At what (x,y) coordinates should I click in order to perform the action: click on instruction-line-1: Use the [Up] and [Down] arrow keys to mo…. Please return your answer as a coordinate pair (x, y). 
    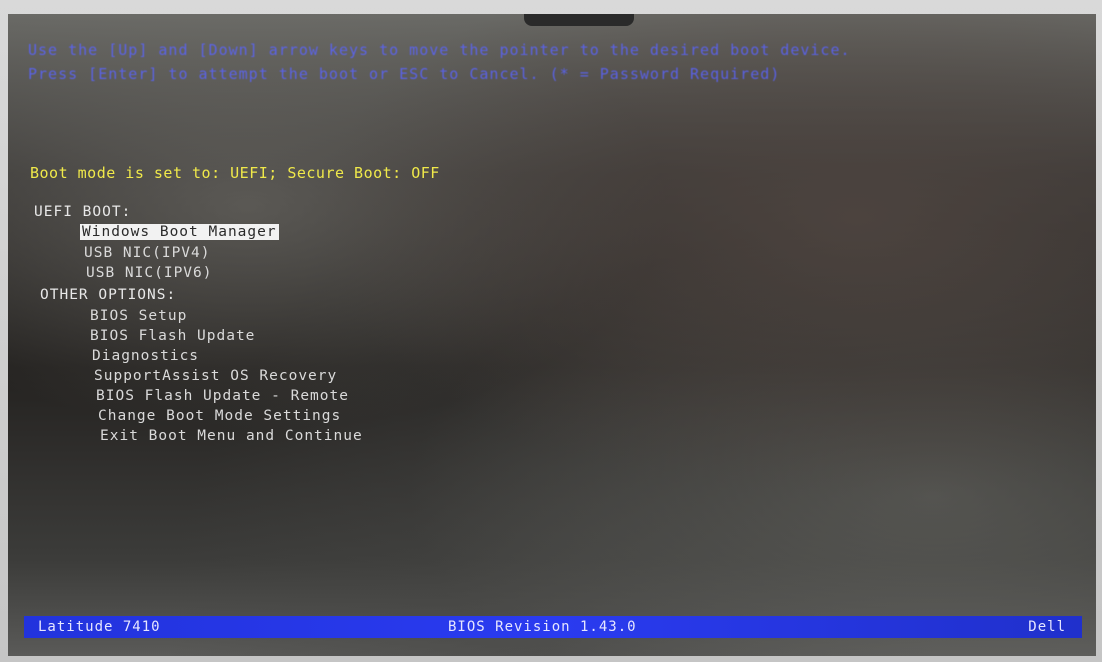
    Looking at the image, I should click on (439, 50).